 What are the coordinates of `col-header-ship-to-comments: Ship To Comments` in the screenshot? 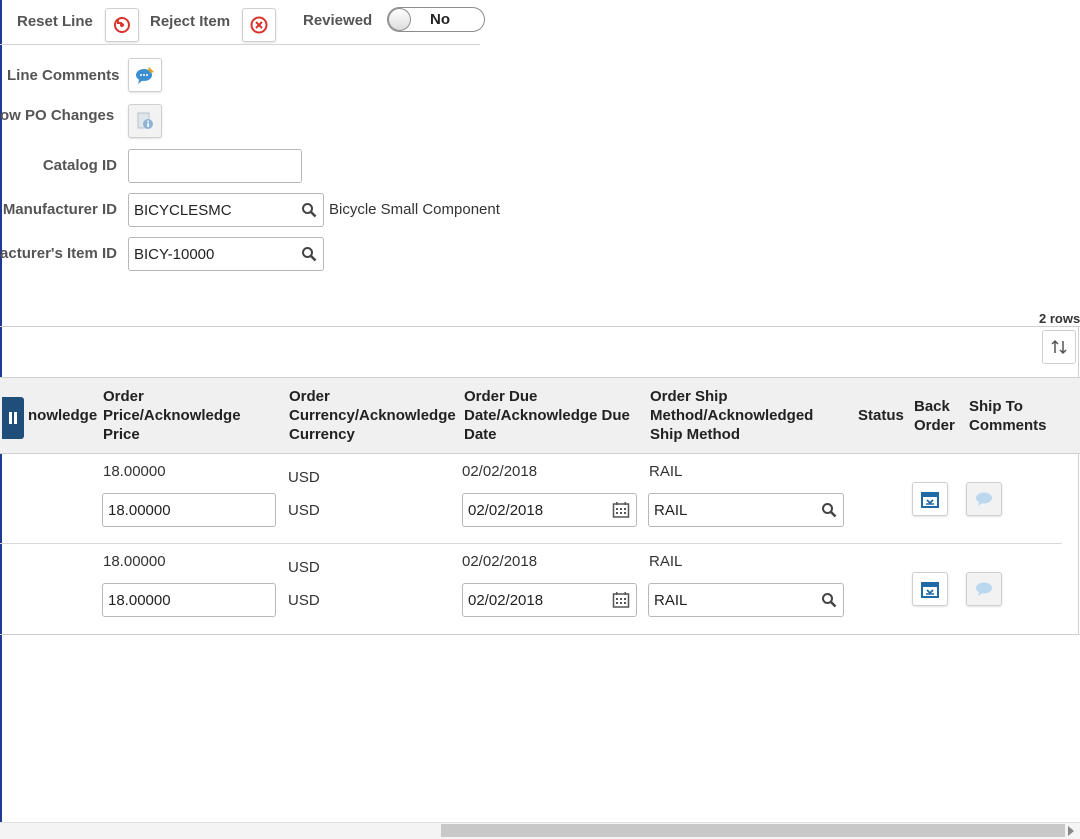 It's located at (1008, 416).